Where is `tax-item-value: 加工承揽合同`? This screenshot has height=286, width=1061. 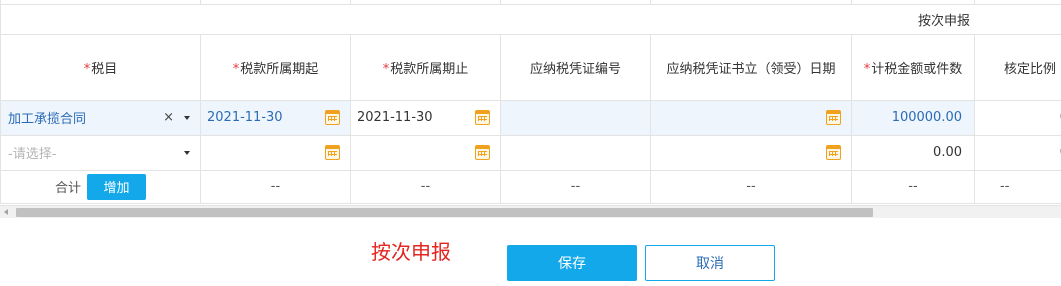 tax-item-value: 加工承揽合同 is located at coordinates (47, 119).